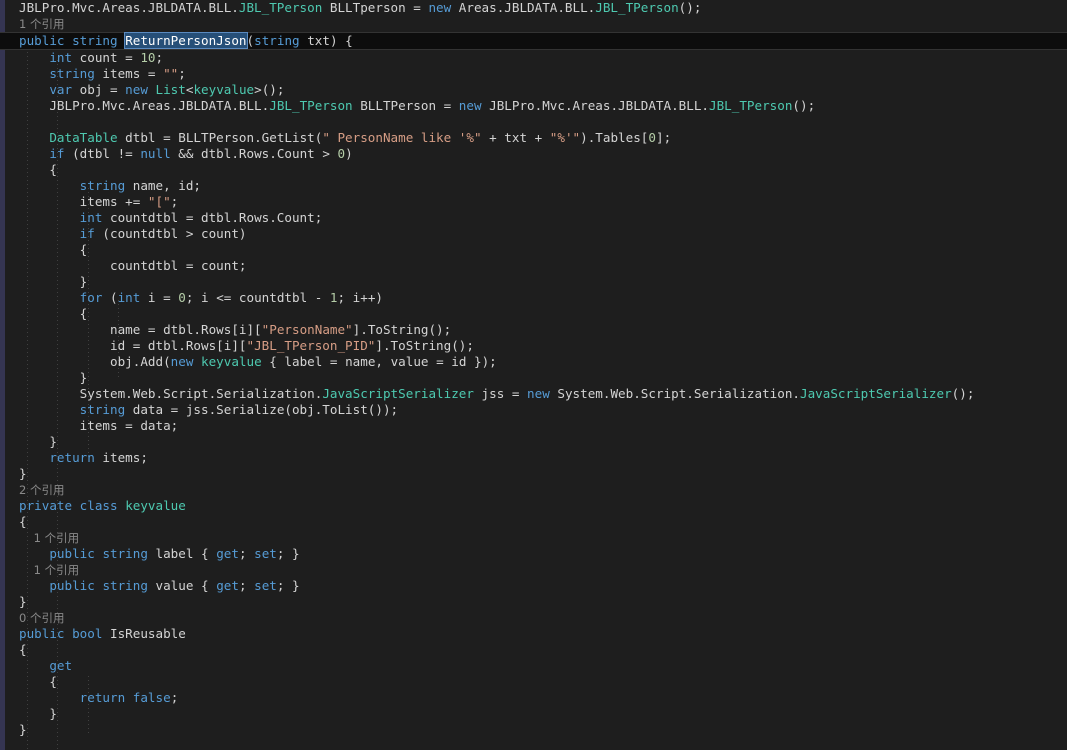 Image resolution: width=1067 pixels, height=750 pixels. I want to click on code-line: int count = 10;, so click(533, 58).